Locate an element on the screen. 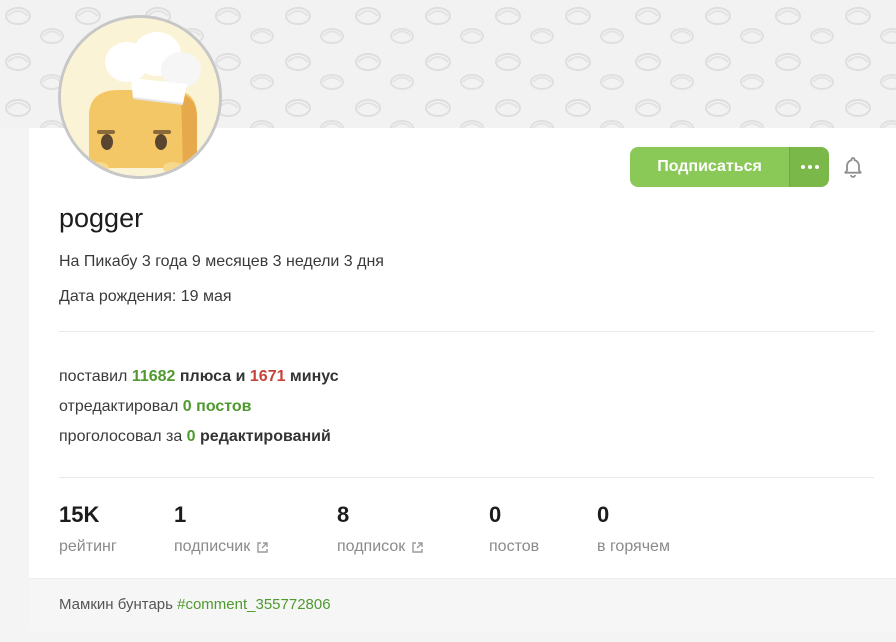 The image size is (896, 642). notifications-bell-button is located at coordinates (853, 167).